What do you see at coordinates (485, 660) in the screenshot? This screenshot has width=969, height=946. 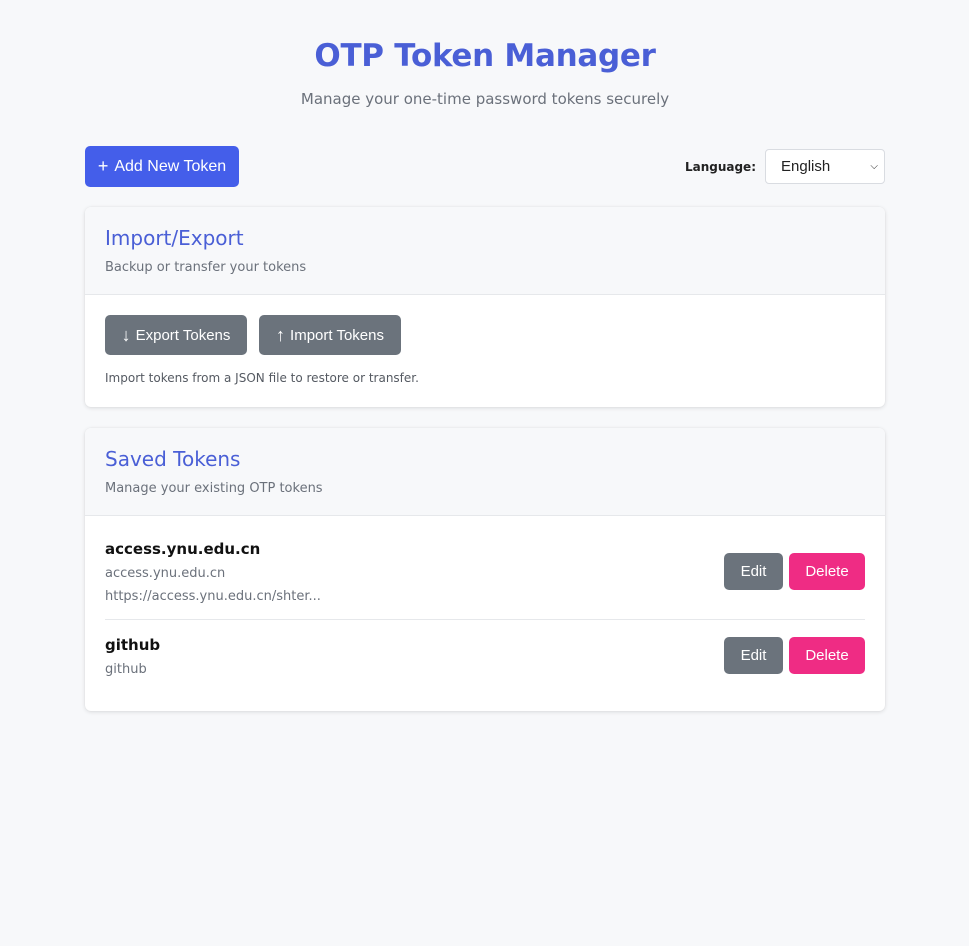 I see `token-row: github github Edit Delete` at bounding box center [485, 660].